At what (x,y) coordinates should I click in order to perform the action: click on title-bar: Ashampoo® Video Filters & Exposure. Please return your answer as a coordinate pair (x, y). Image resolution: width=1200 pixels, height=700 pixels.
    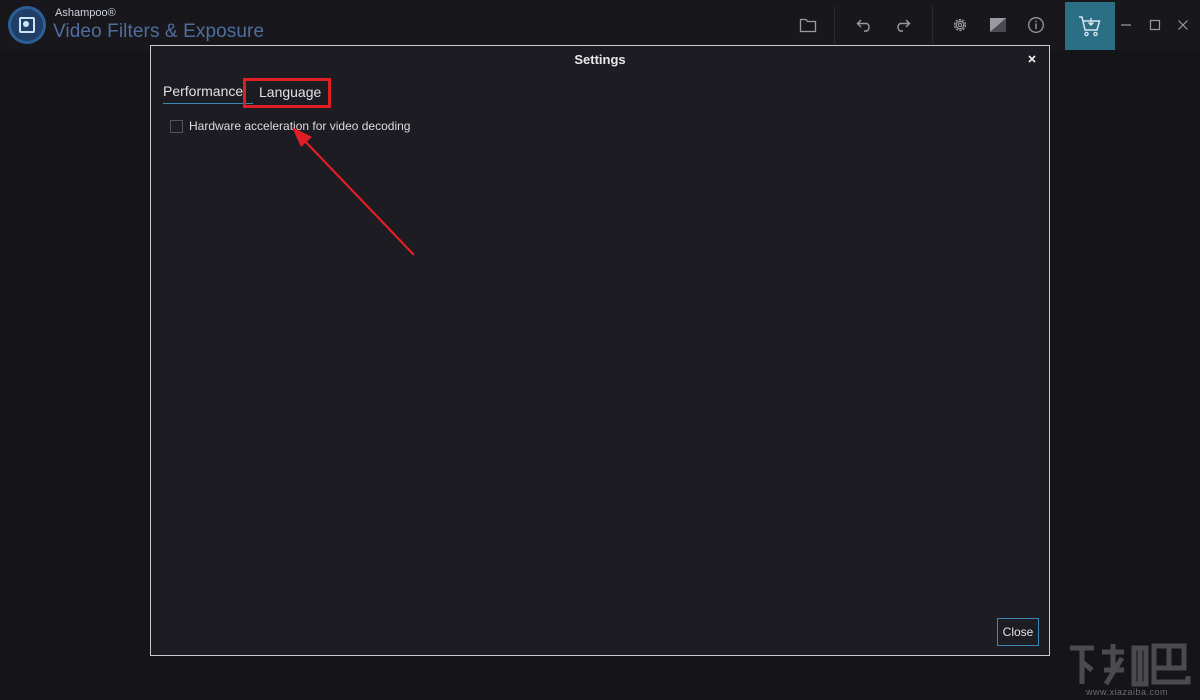
    Looking at the image, I should click on (600, 25).